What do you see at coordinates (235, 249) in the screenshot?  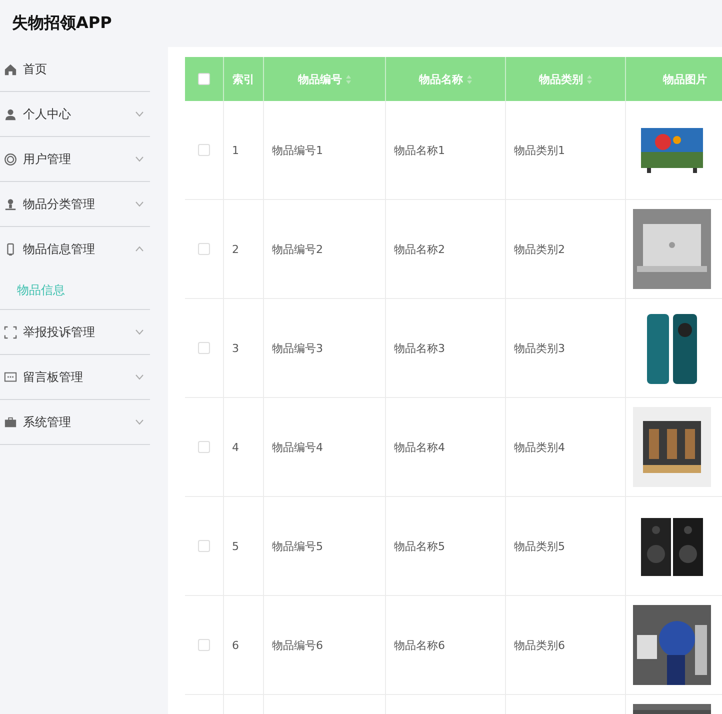 I see `table-cell: 2` at bounding box center [235, 249].